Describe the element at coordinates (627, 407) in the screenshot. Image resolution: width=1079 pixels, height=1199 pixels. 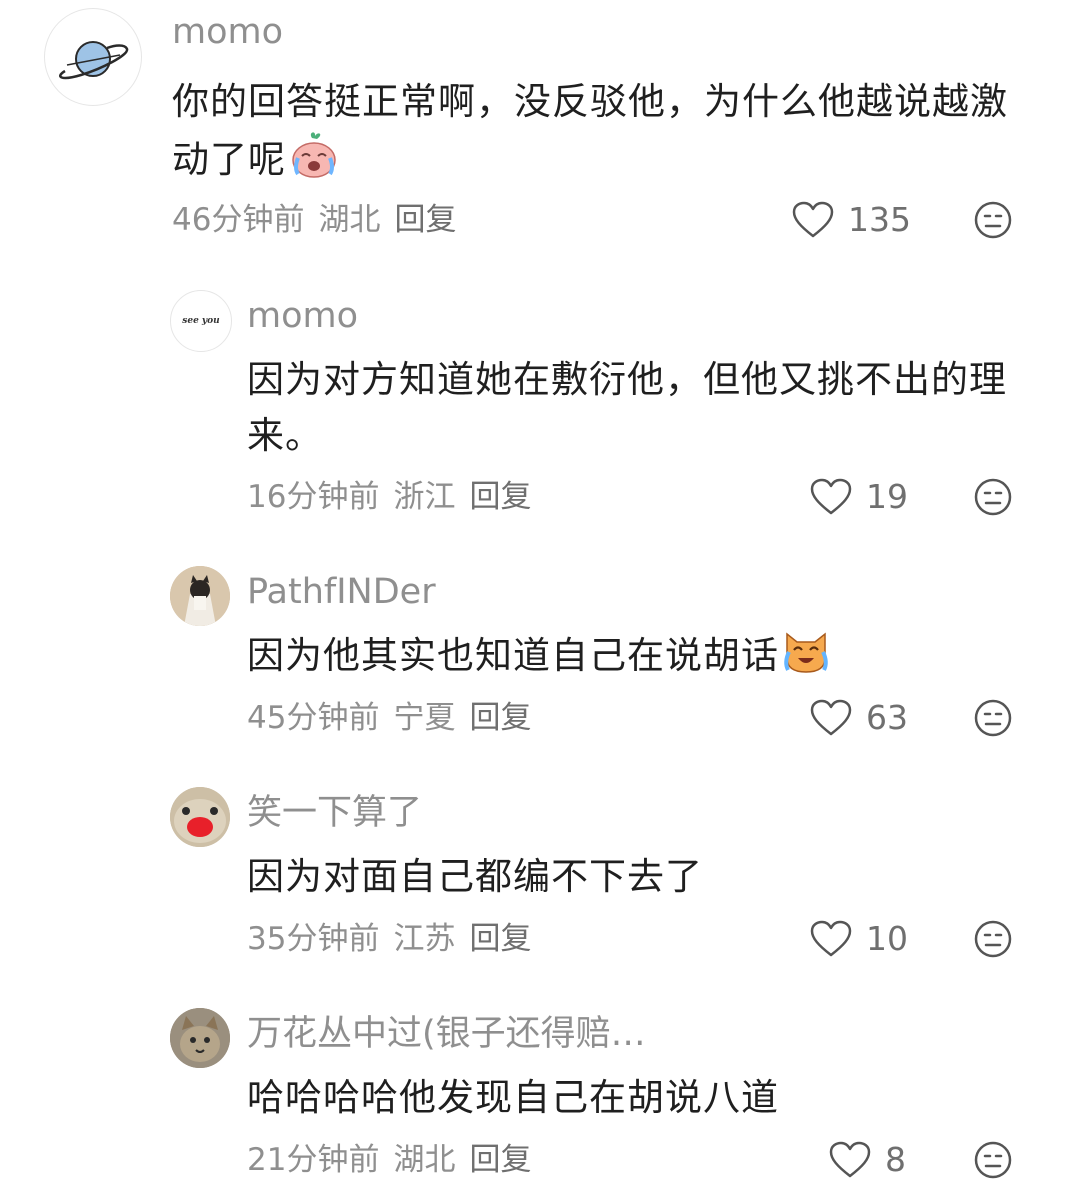
I see `comment-text: 因为对方知道她在敷衍他，但他又挑不出的理来。` at that location.